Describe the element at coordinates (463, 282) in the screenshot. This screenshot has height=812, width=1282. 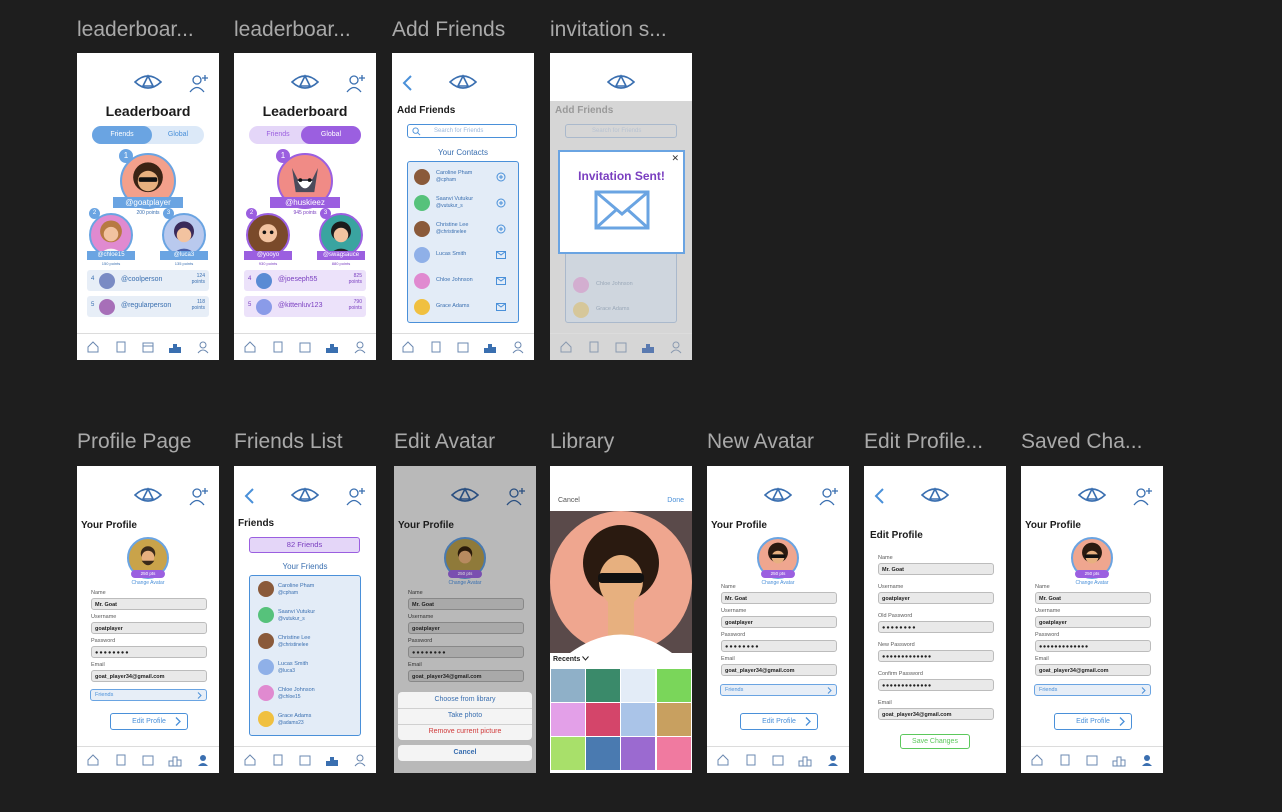
I see `contact-item: Chloe Johnson` at that location.